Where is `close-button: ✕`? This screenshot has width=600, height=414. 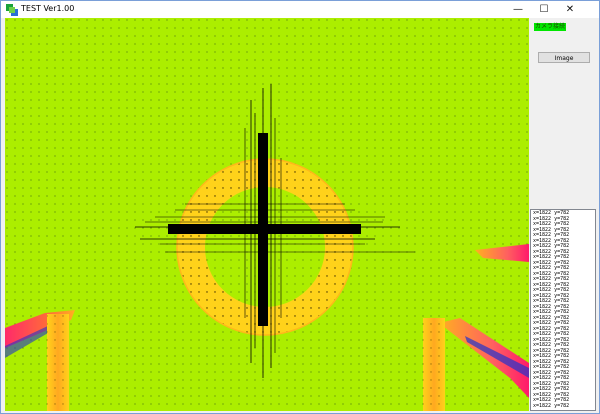
close-button: ✕ is located at coordinates (570, 9).